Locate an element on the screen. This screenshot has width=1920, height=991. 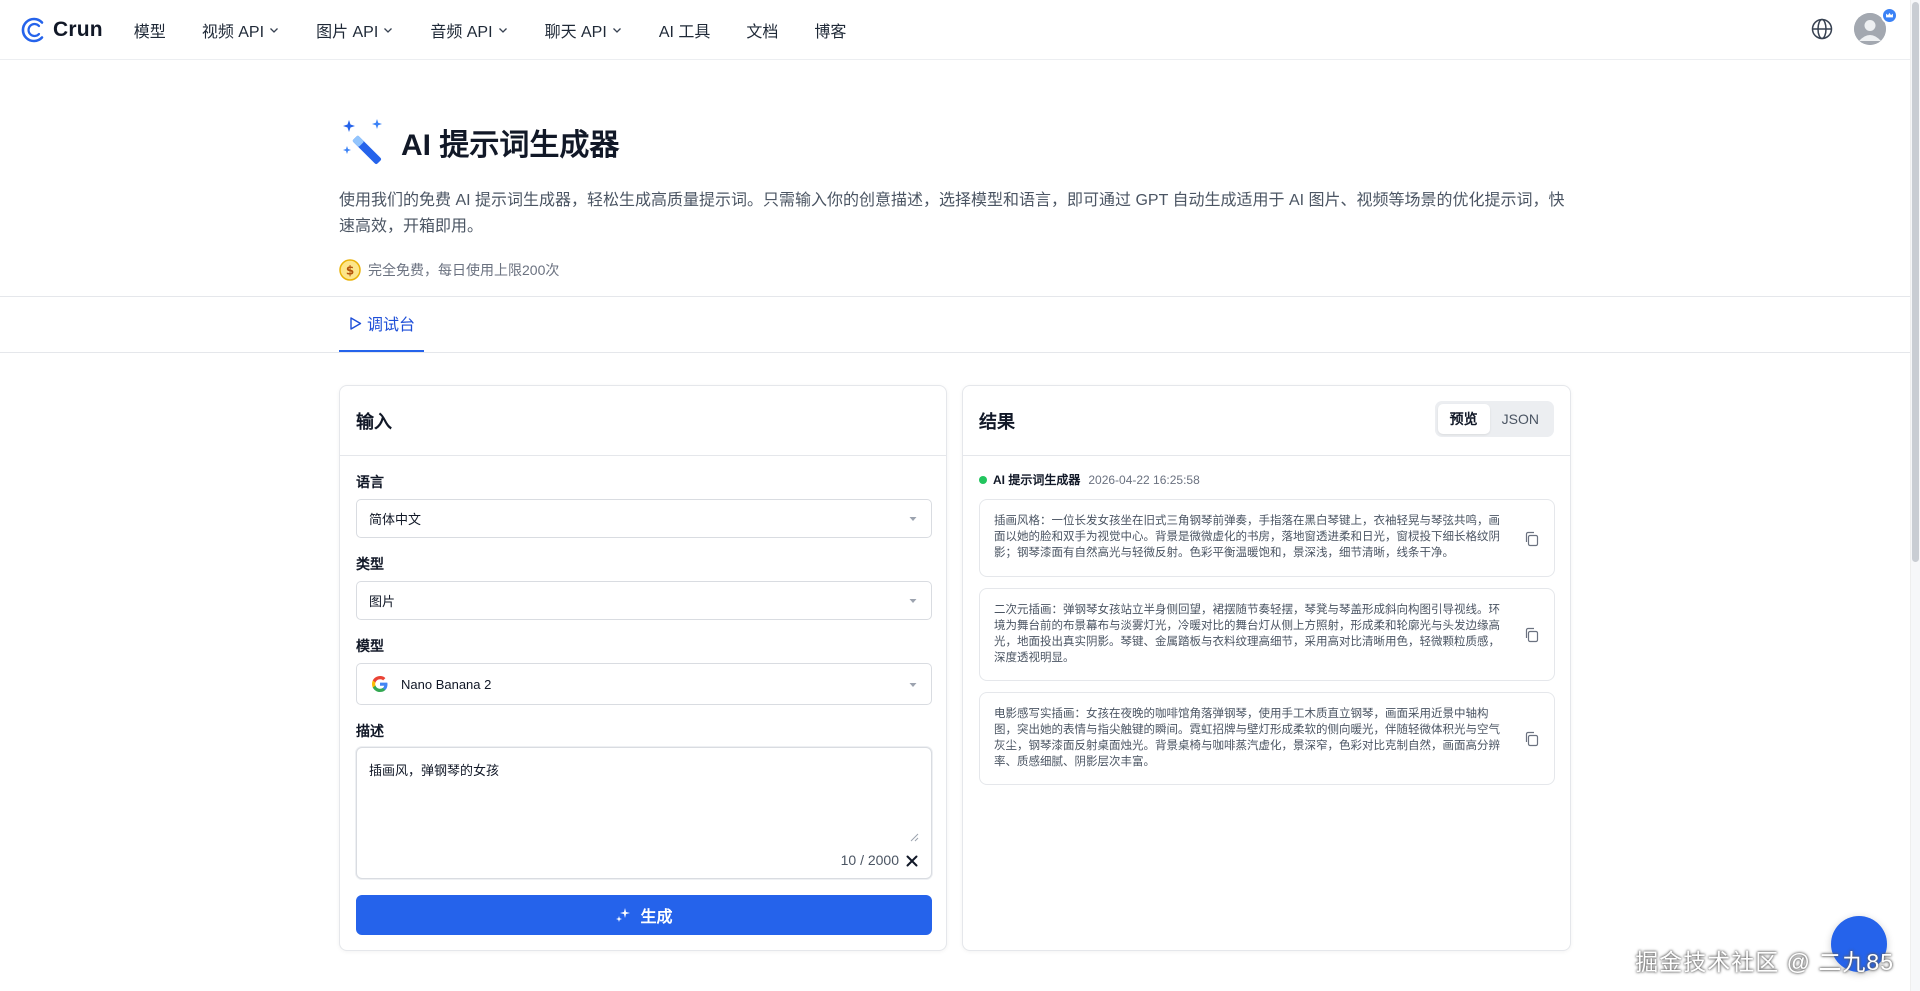
result-panel-title: 结果 is located at coordinates (997, 421).